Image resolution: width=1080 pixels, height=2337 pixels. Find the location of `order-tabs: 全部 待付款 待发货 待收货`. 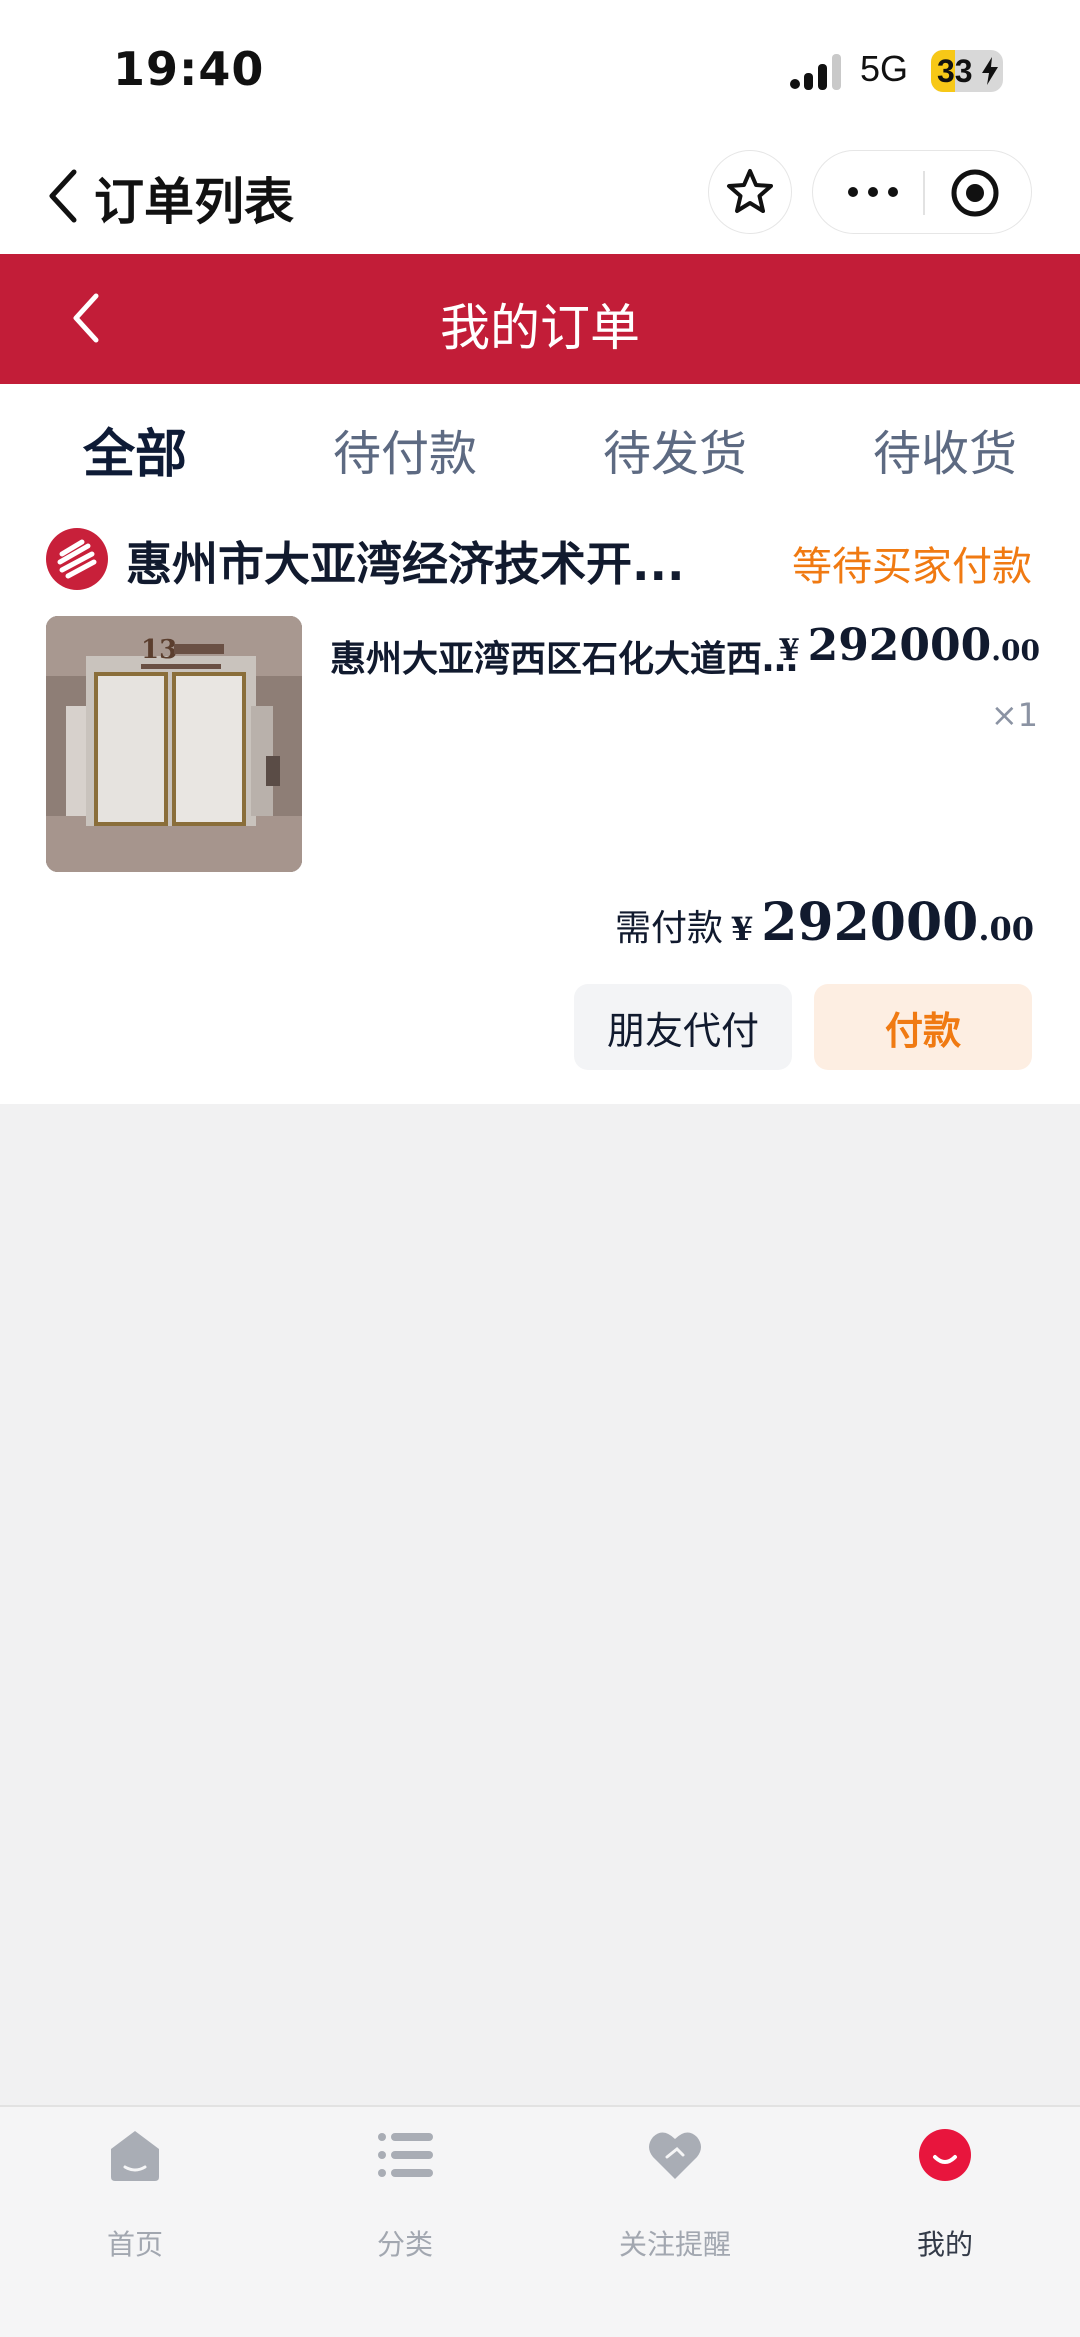

order-tabs: 全部 待付款 待发货 待收货 is located at coordinates (540, 444).